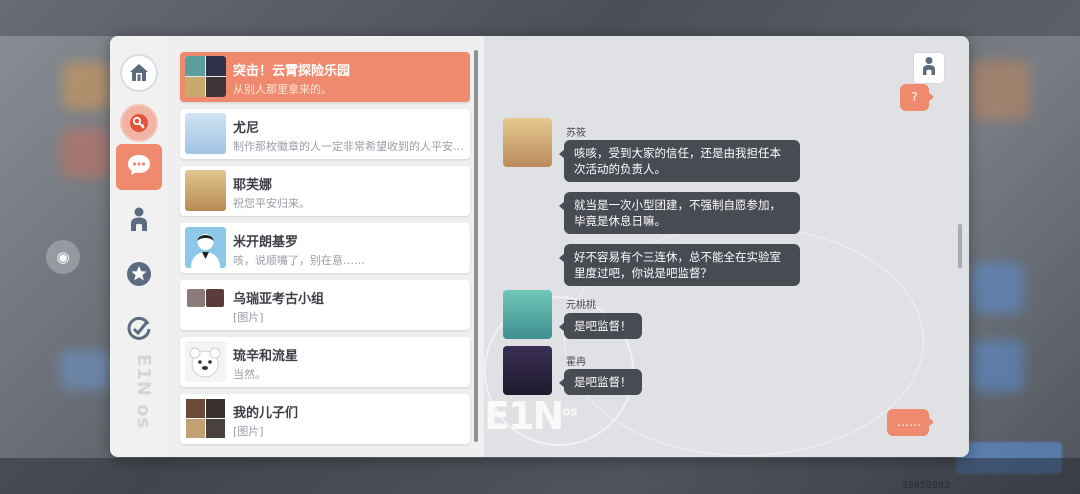 The image size is (1080, 494). I want to click on nav-messages, so click(139, 167).